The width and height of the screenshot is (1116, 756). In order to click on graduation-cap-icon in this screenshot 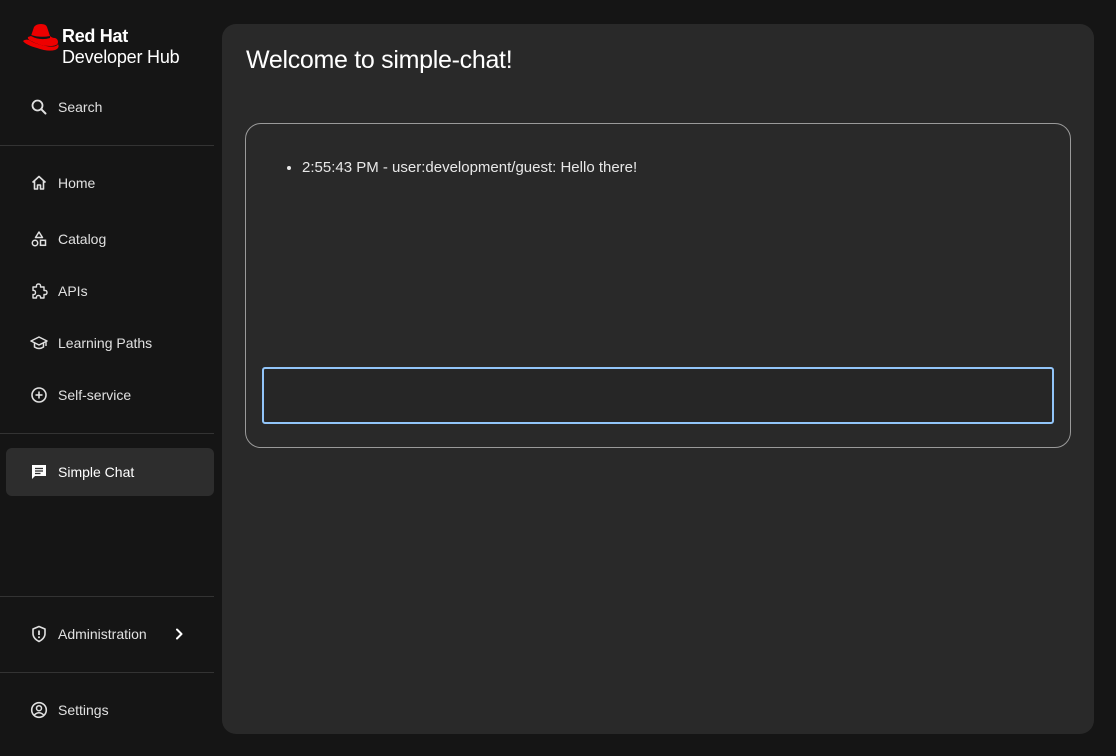, I will do `click(39, 343)`.